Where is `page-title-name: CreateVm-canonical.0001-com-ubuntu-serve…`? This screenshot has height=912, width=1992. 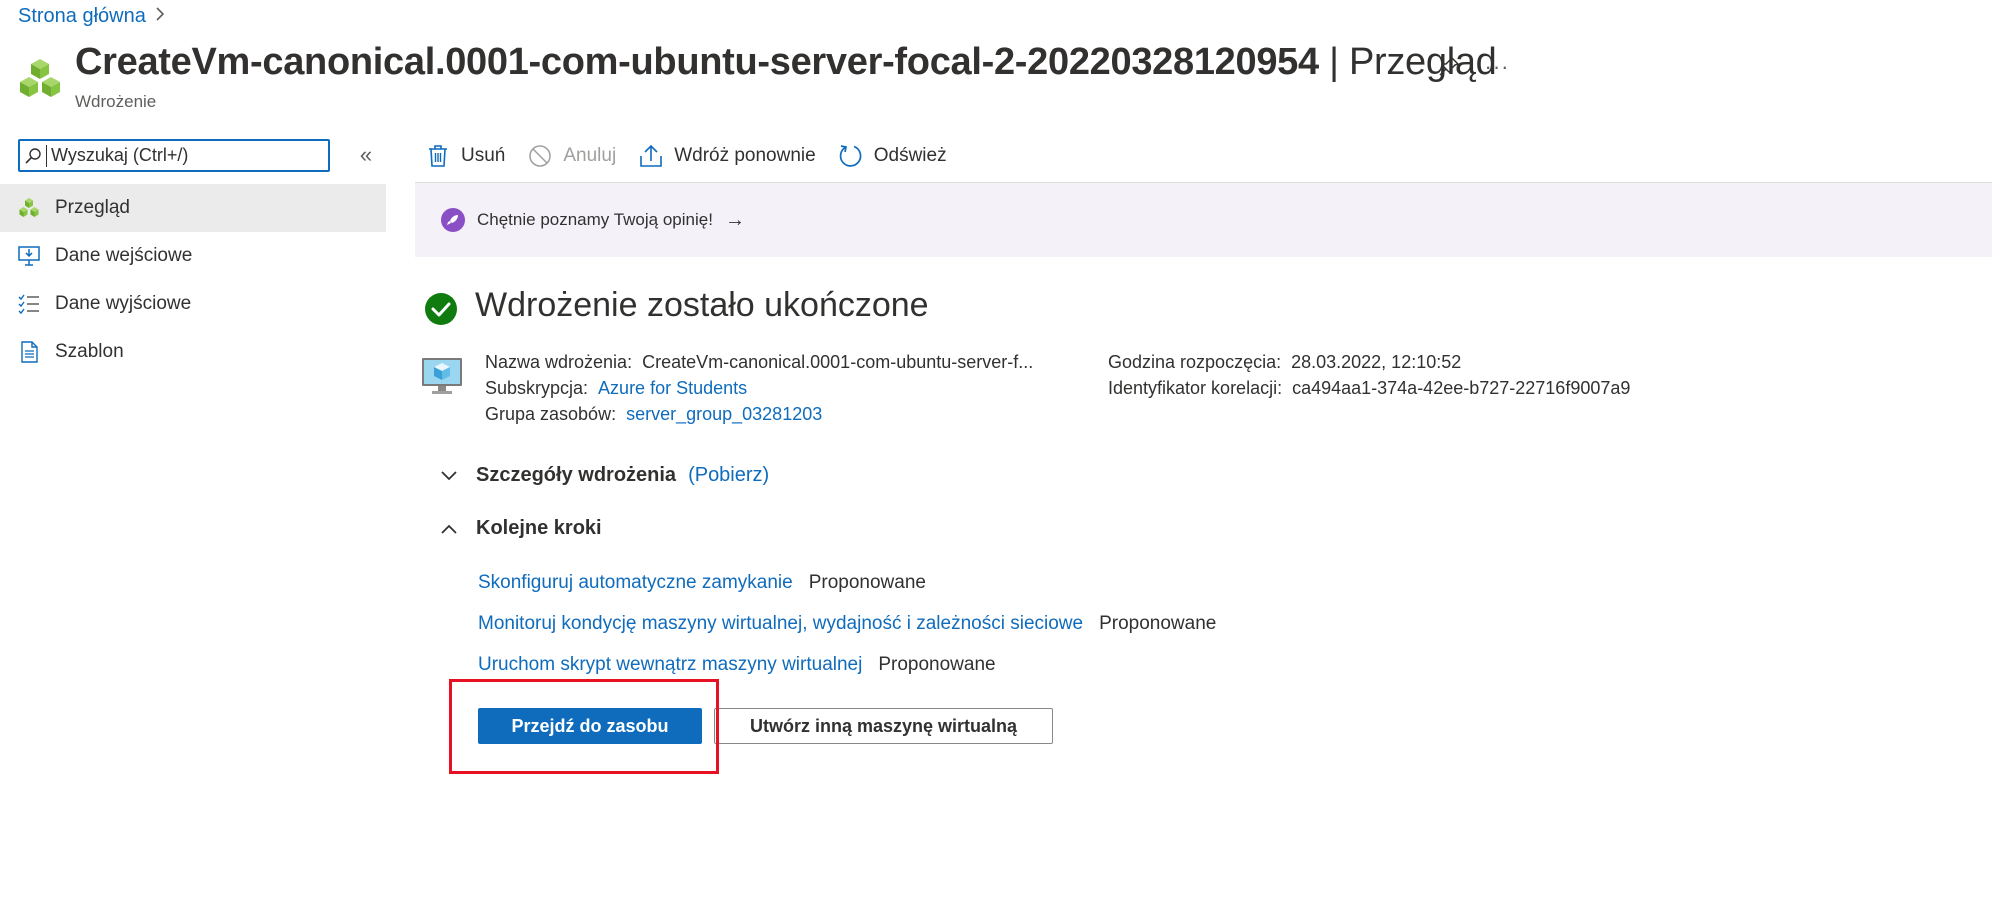 page-title-name: CreateVm-canonical.0001-com-ubuntu-serve… is located at coordinates (697, 62).